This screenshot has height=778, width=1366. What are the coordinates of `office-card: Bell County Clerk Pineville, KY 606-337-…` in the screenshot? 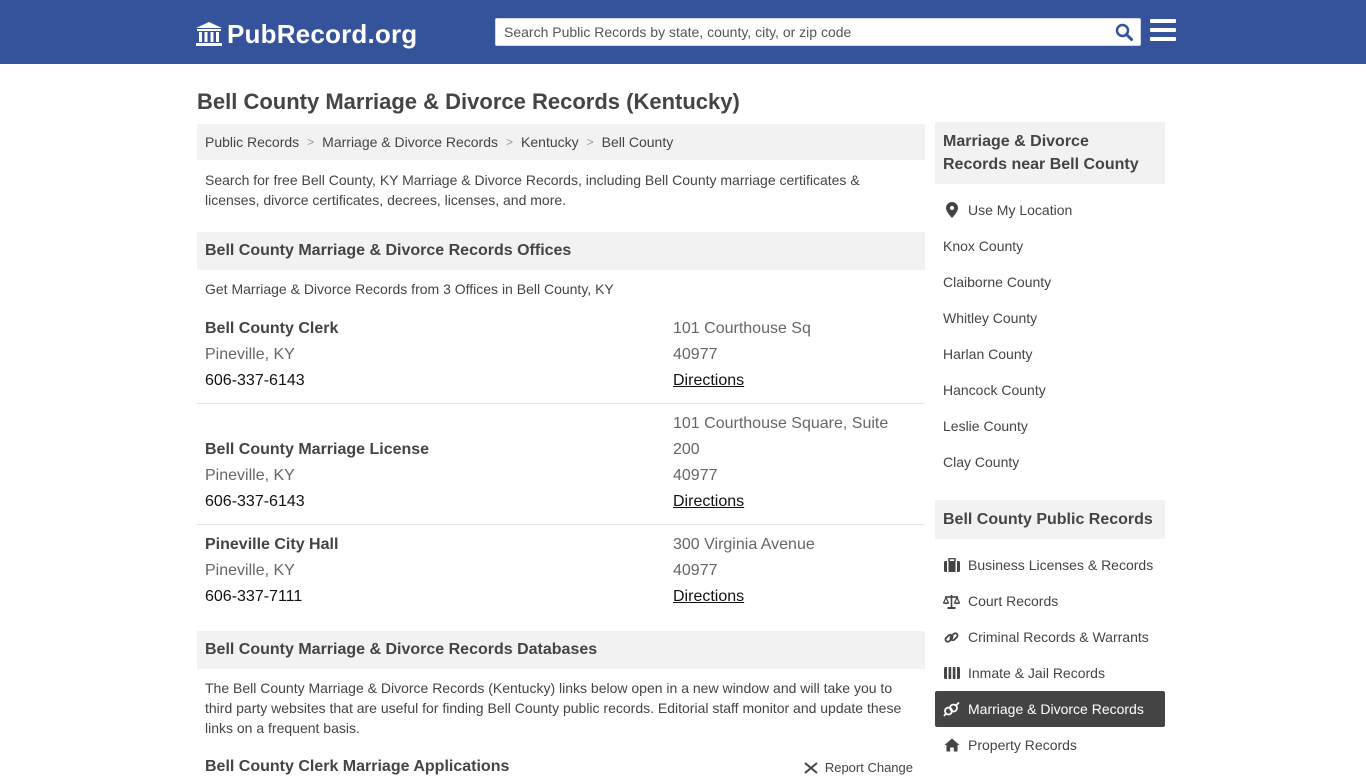 It's located at (561, 358).